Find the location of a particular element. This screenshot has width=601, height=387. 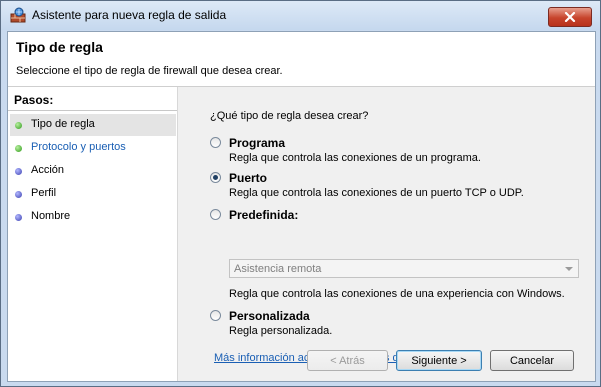

step-label: Acción is located at coordinates (48, 170).